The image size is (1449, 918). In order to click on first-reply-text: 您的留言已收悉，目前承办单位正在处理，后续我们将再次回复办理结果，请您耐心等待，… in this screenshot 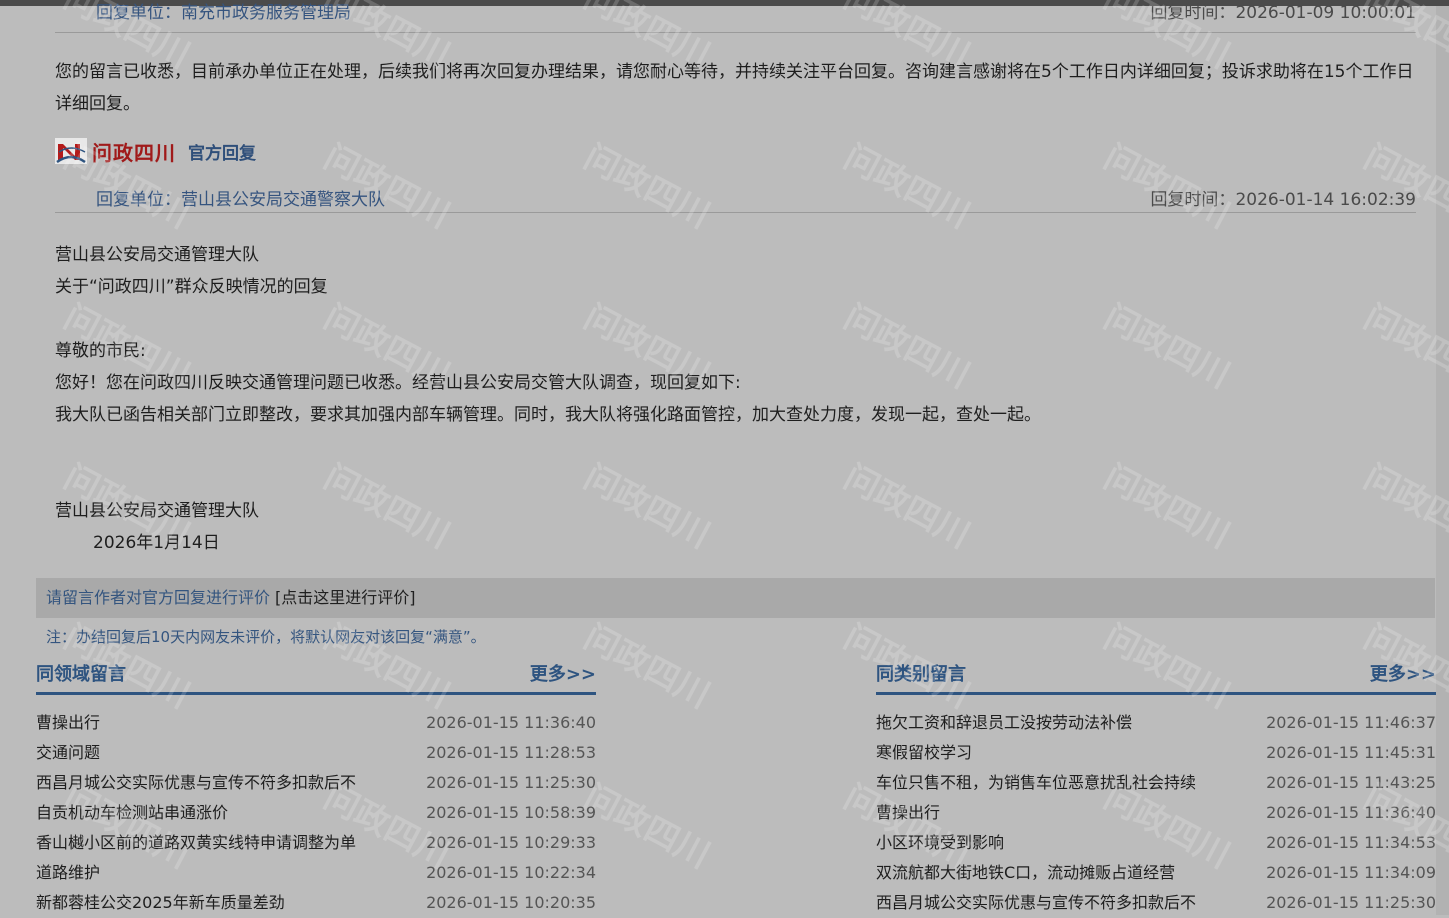, I will do `click(734, 88)`.